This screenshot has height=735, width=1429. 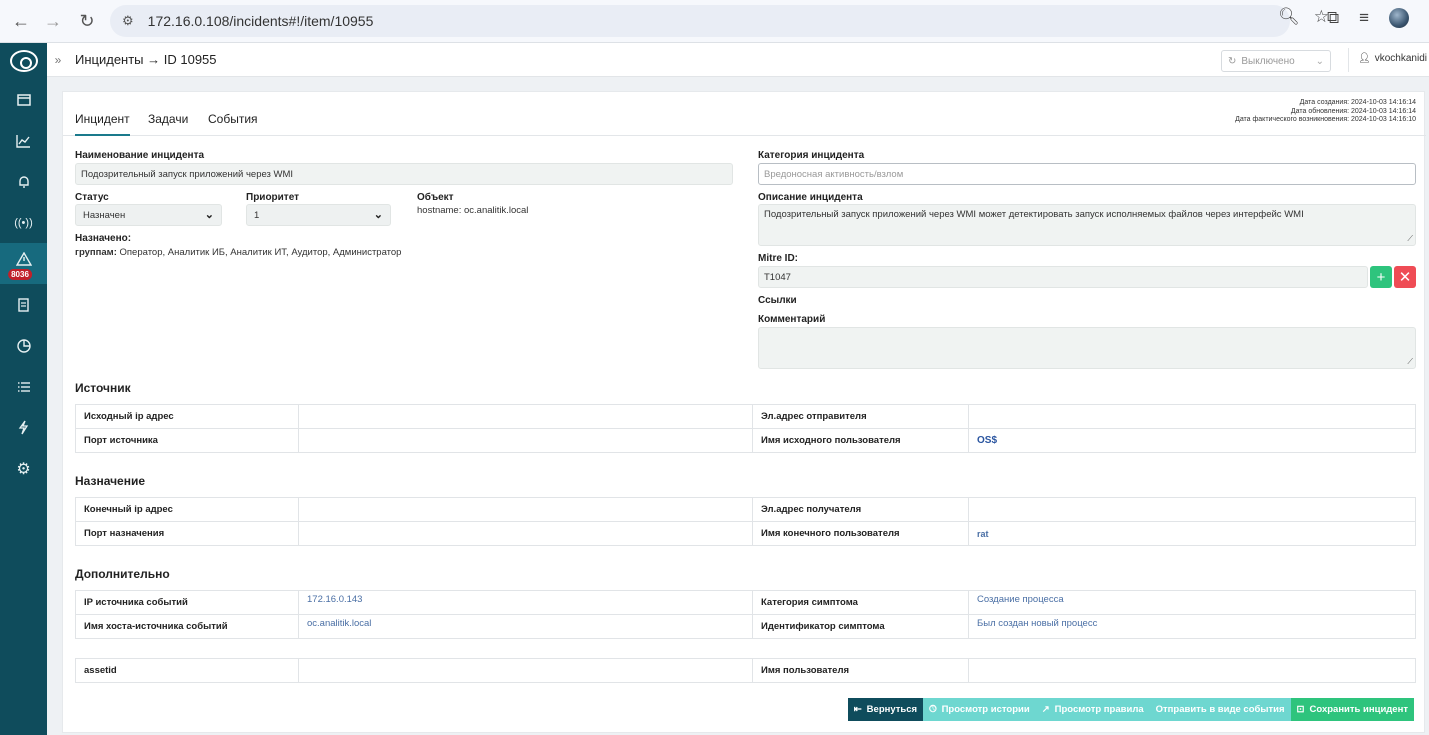 What do you see at coordinates (860, 602) in the screenshot?
I see `symptom-category-label: Категория симптома` at bounding box center [860, 602].